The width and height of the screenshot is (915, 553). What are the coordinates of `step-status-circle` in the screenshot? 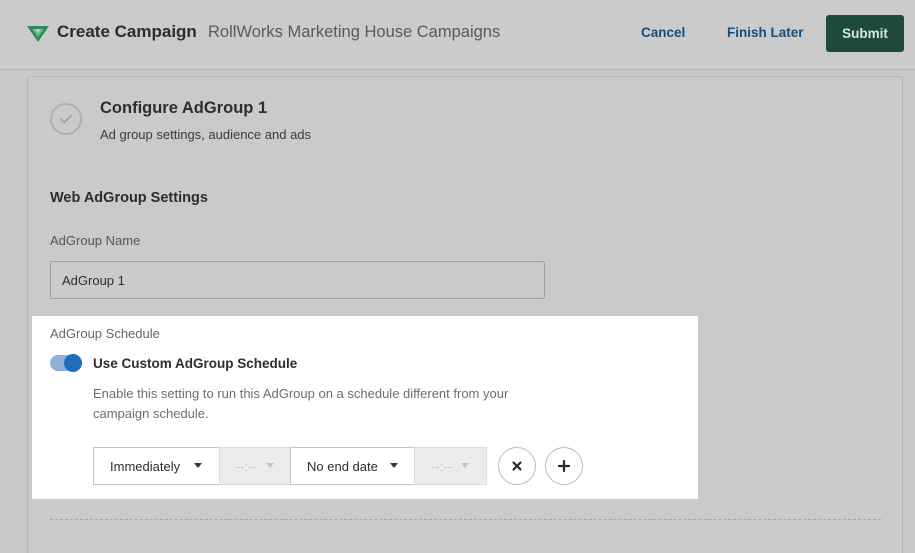 It's located at (66, 119).